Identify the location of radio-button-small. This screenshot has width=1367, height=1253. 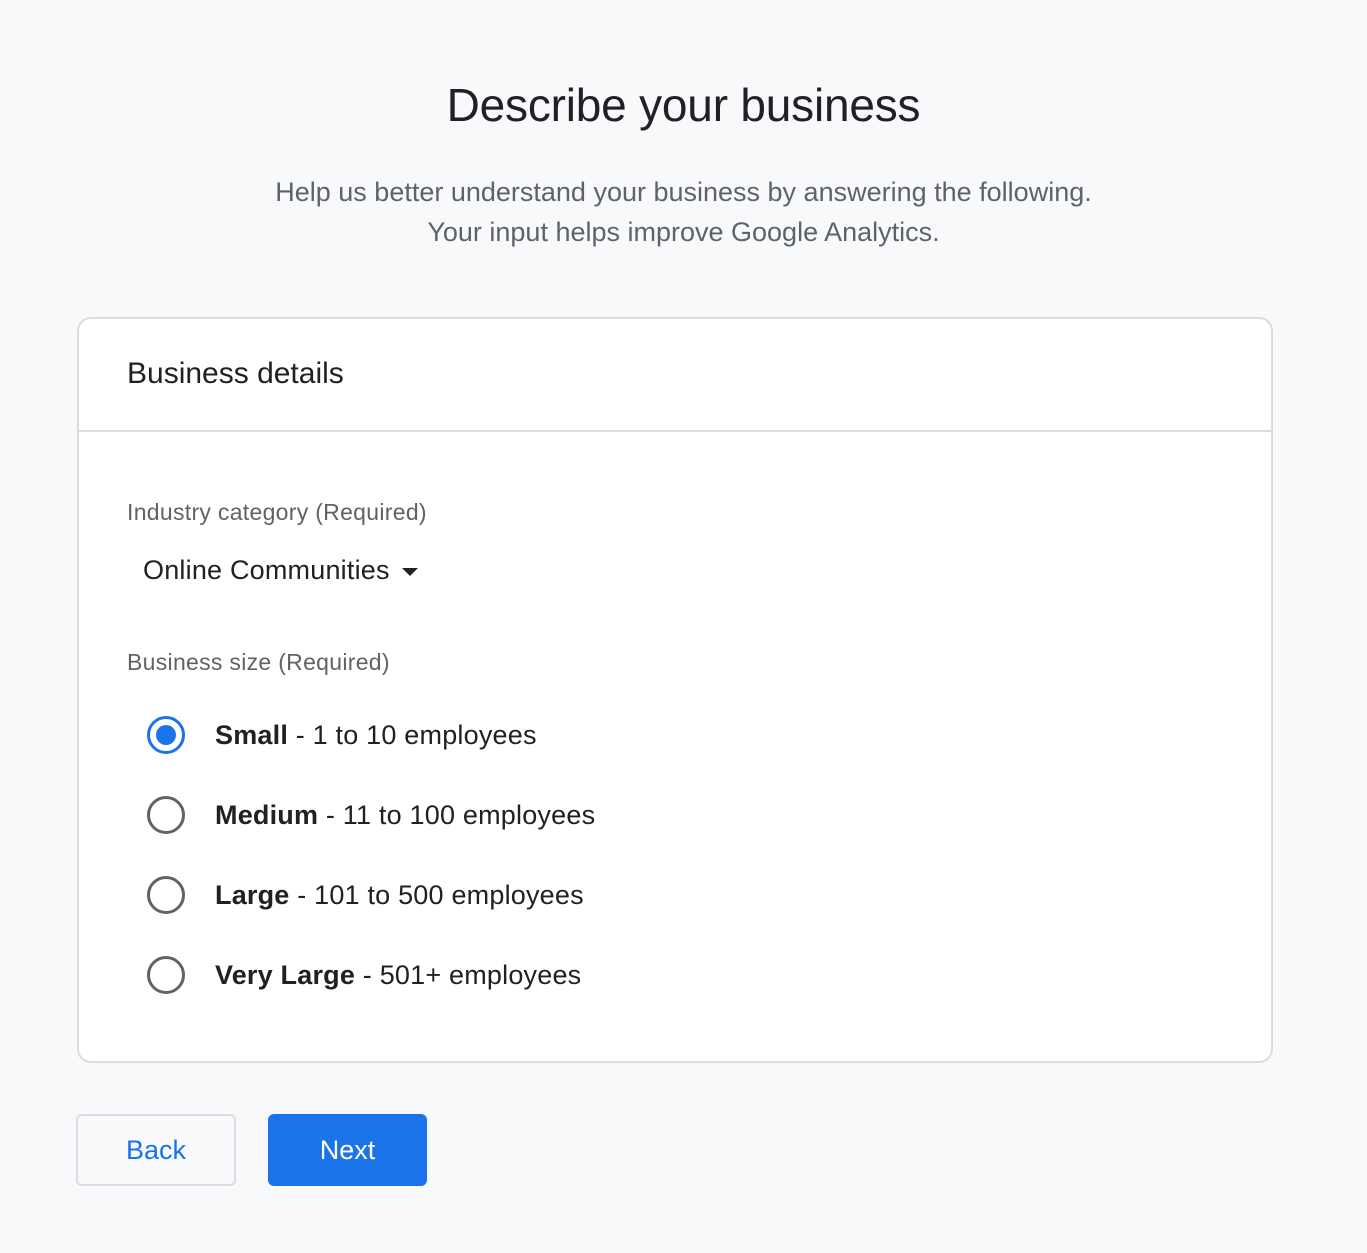
(166, 735).